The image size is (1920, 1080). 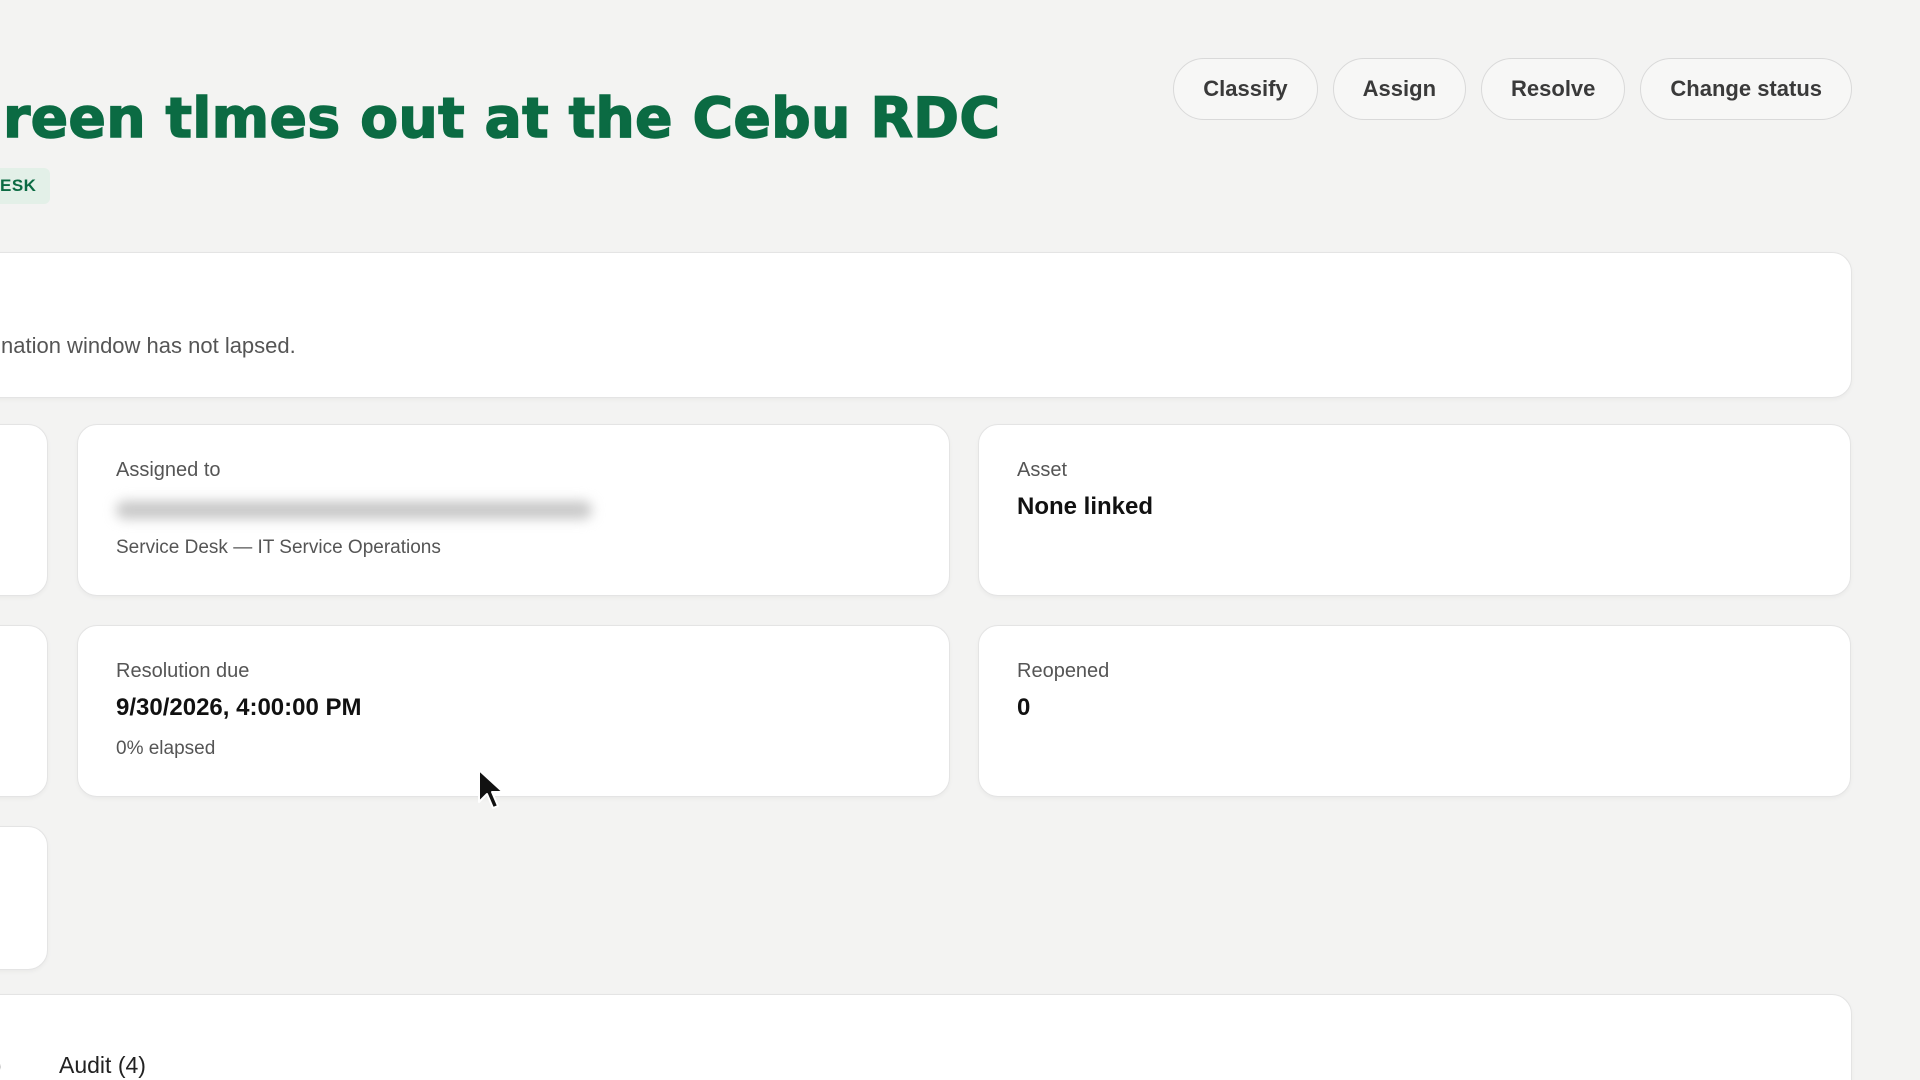 What do you see at coordinates (239, 707) in the screenshot?
I see `resolution-due-value: 9/30/2026, 4:00:00 PM` at bounding box center [239, 707].